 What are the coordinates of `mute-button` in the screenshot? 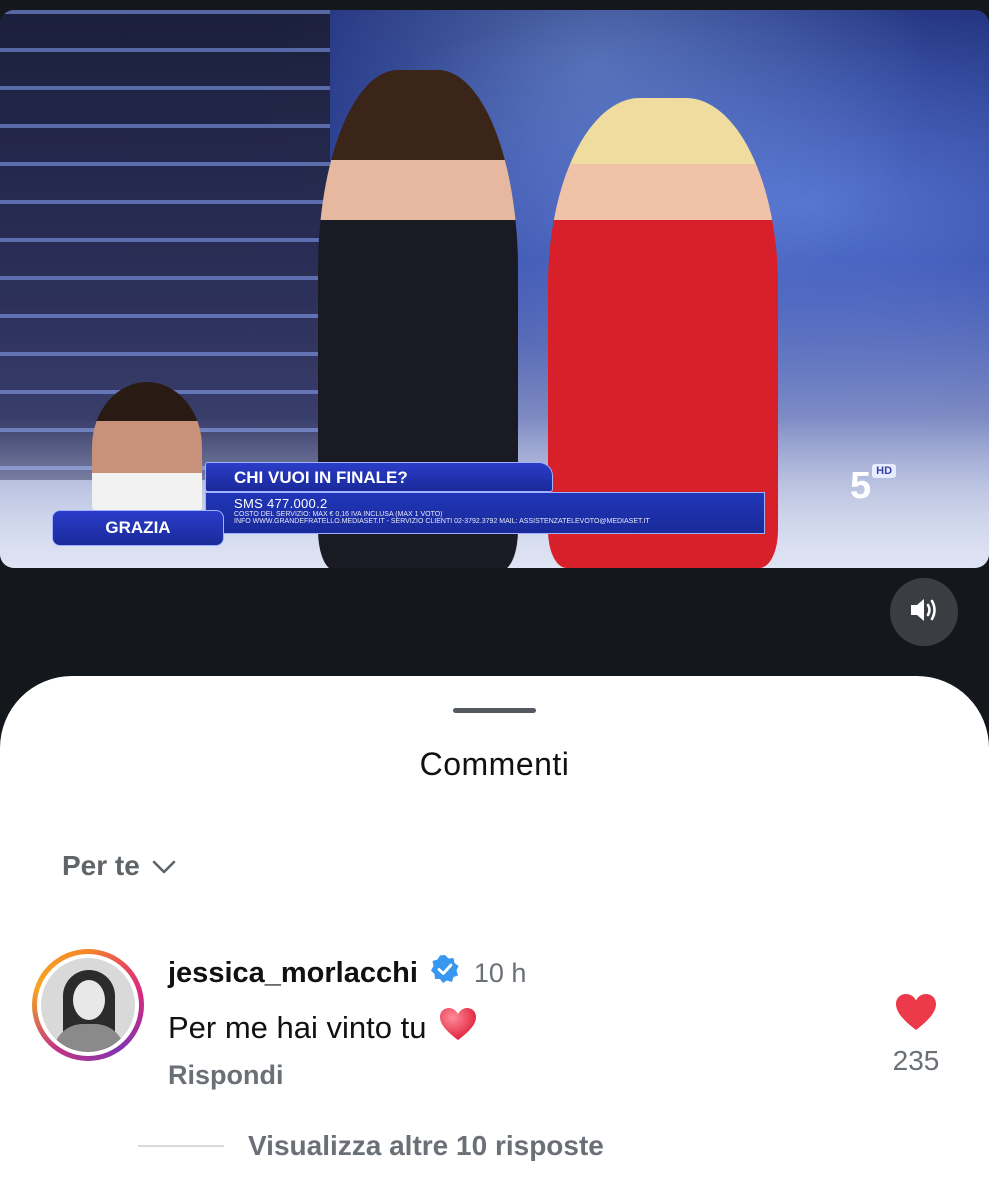 It's located at (924, 612).